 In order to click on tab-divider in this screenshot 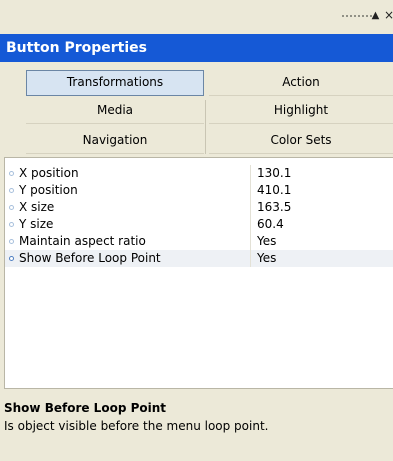, I will do `click(205, 127)`.